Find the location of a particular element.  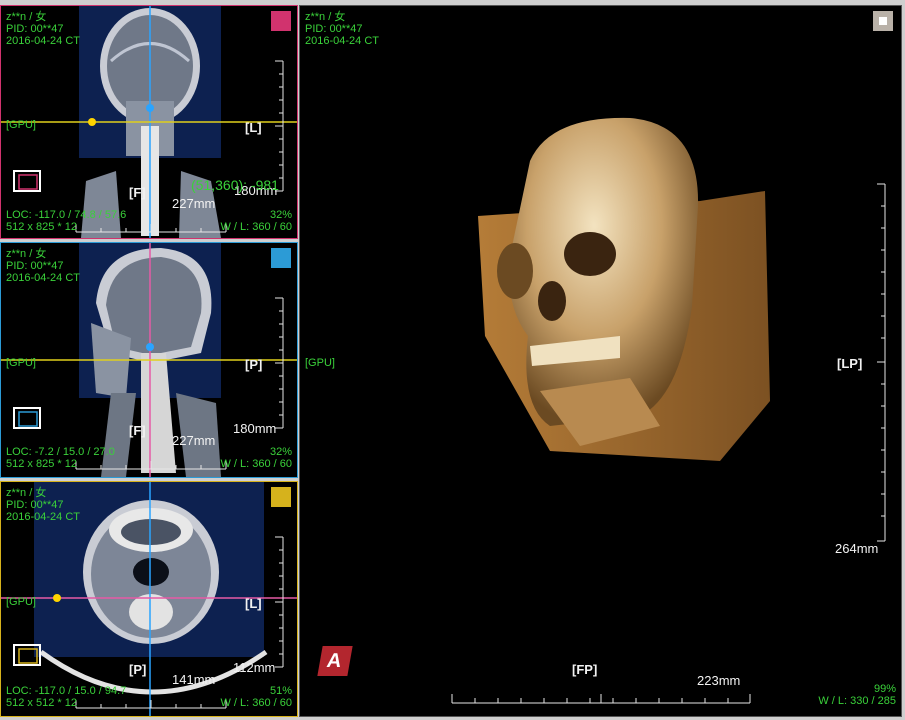

probe-value: (51,360): -981 is located at coordinates (235, 185).